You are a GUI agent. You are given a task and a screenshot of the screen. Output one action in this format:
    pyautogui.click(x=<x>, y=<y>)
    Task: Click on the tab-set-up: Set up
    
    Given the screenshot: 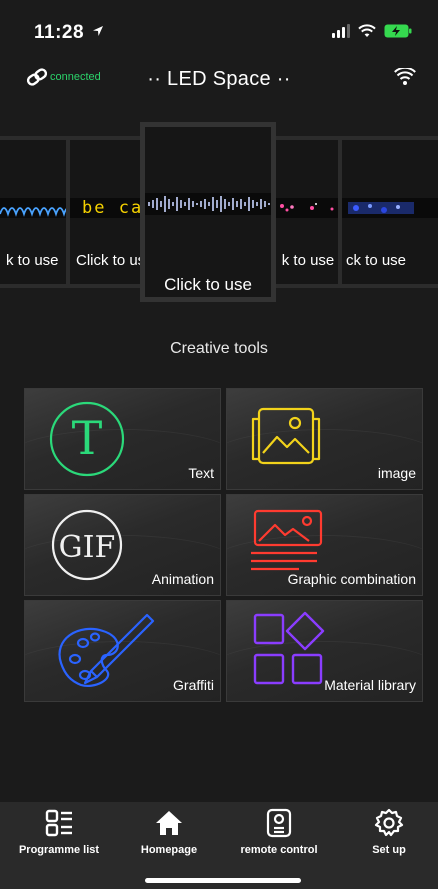 What is the action you would take?
    pyautogui.click(x=386, y=832)
    